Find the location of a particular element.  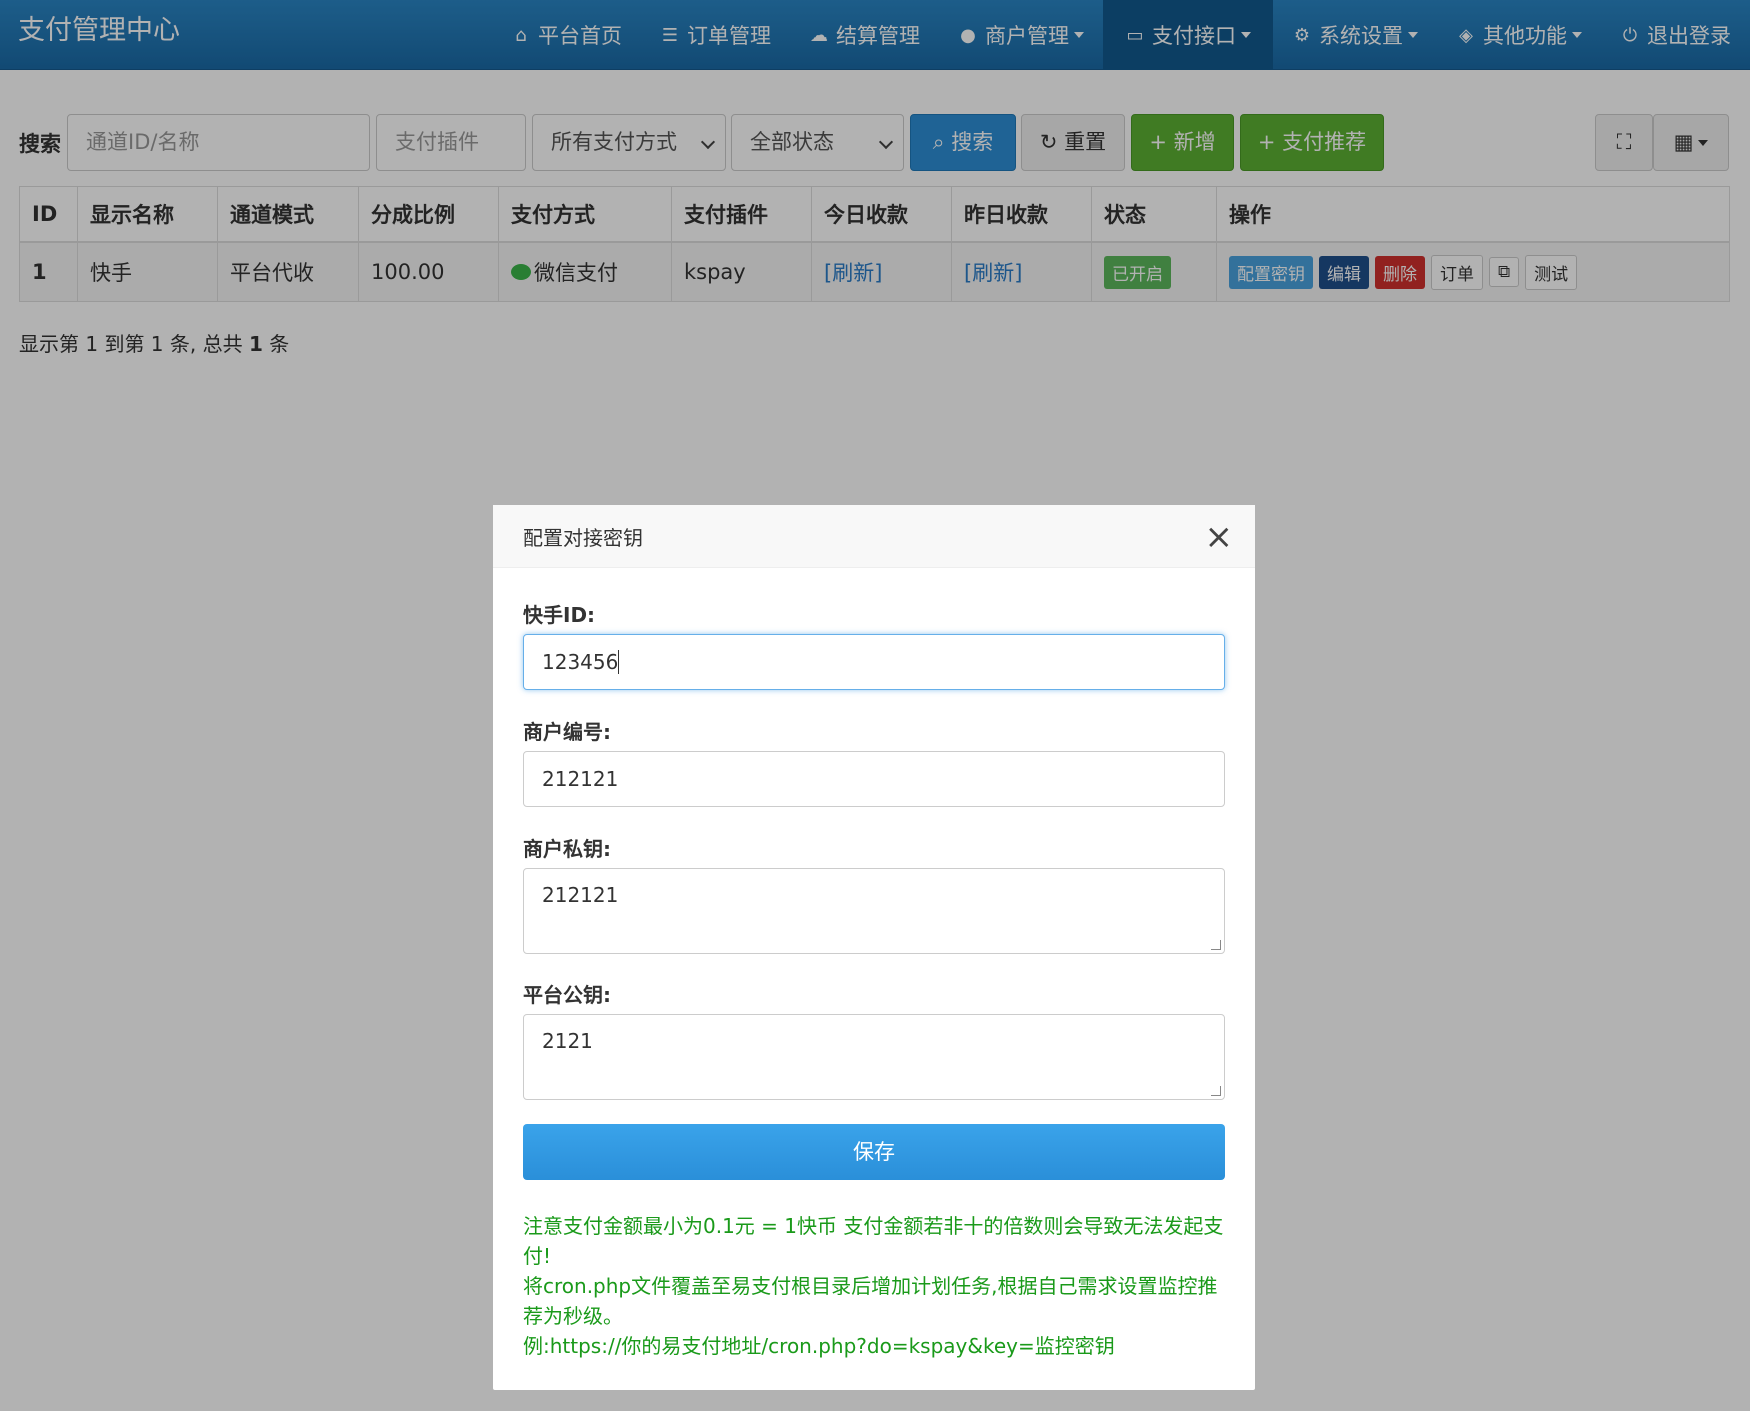

kuaishou-id-input: 123456 is located at coordinates (874, 662).